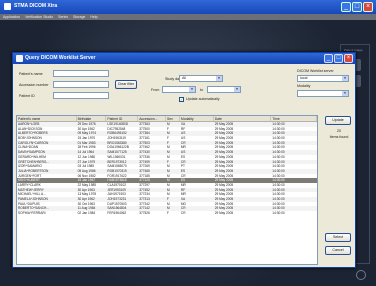  I want to click on server-select: local ▼, so click(323, 78).